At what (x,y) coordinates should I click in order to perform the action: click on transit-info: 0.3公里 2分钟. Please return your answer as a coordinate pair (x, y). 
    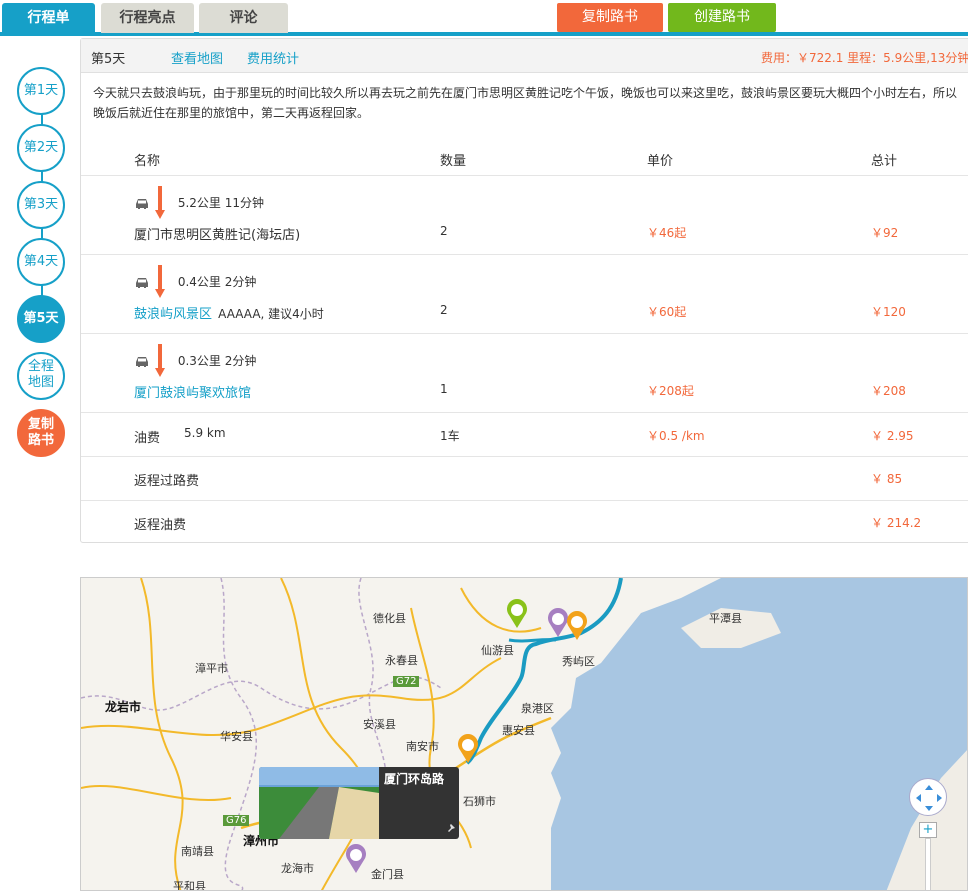
    Looking at the image, I should click on (195, 360).